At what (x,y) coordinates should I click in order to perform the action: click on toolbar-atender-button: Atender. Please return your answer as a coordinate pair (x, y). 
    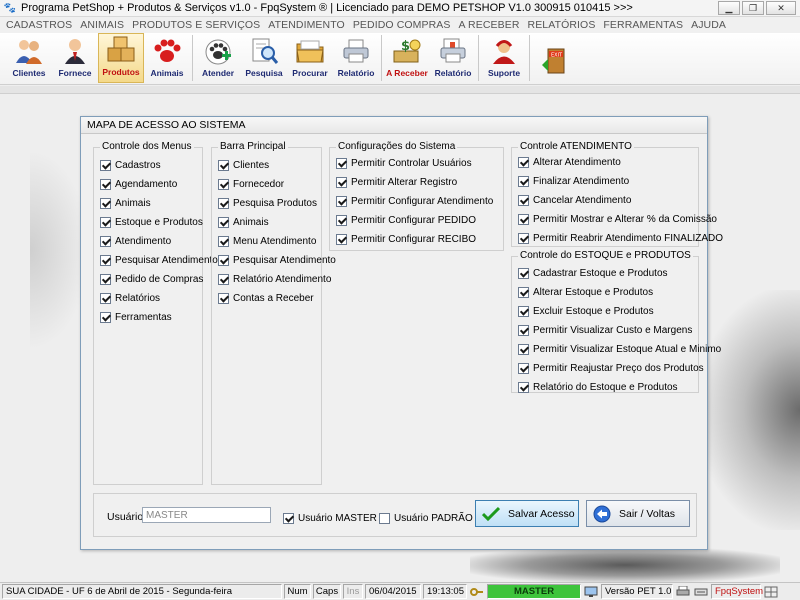
    Looking at the image, I should click on (218, 58).